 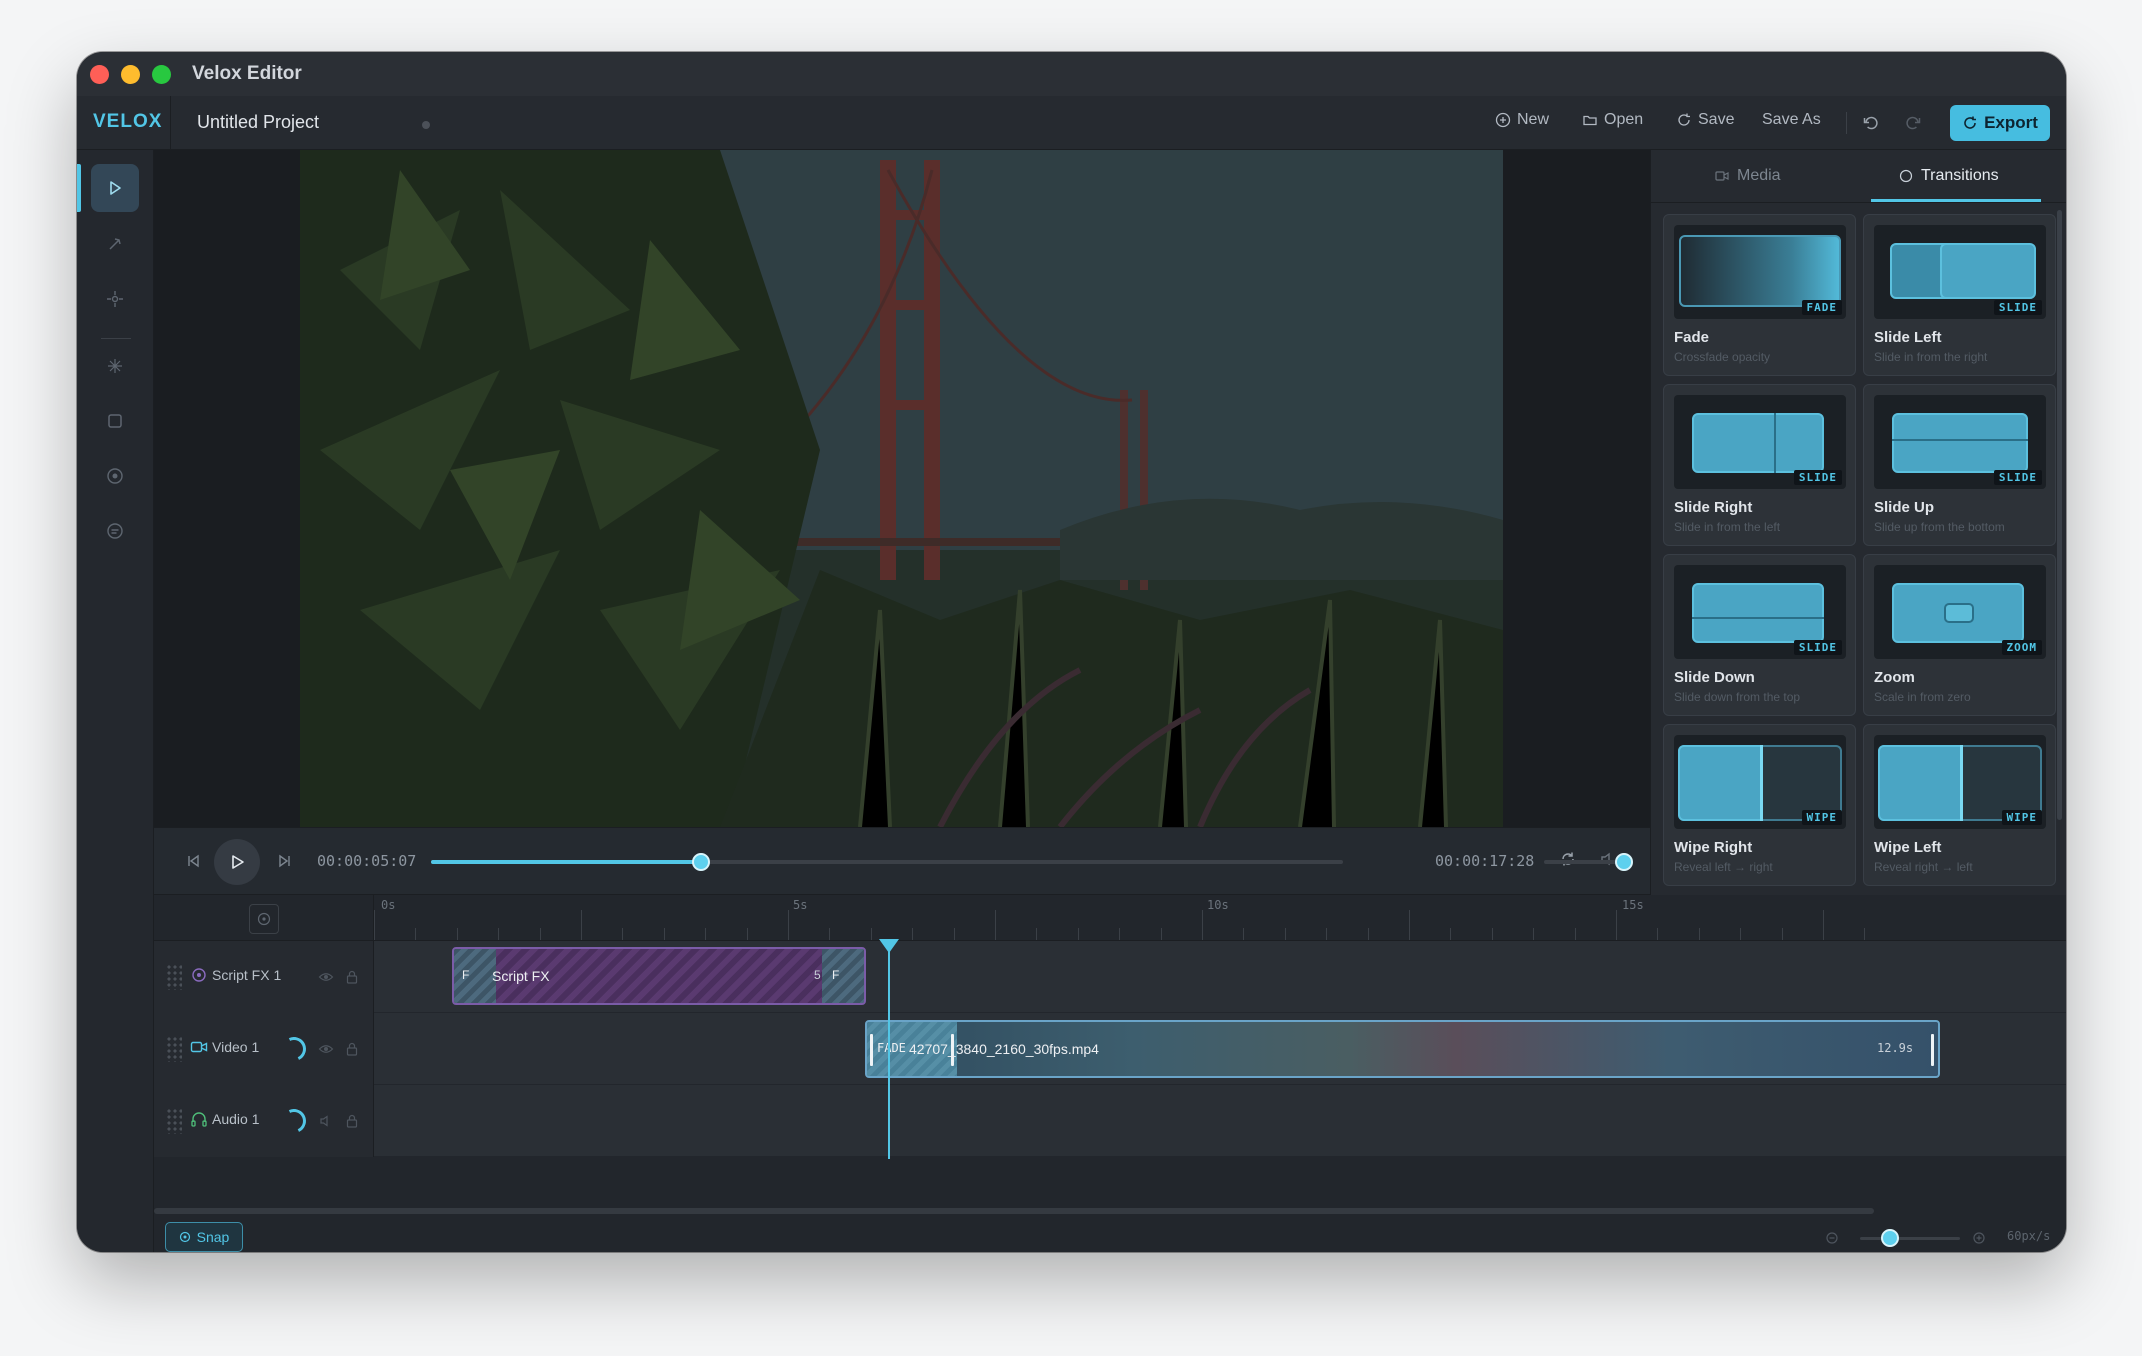 What do you see at coordinates (887, 862) in the screenshot?
I see `scrubber` at bounding box center [887, 862].